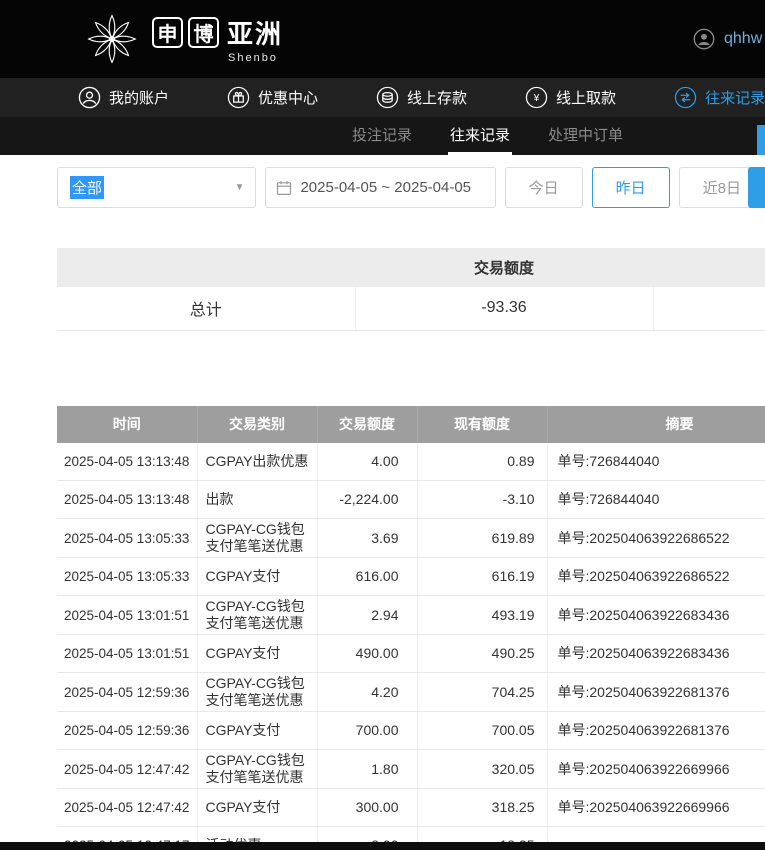 The width and height of the screenshot is (765, 850). Describe the element at coordinates (367, 807) in the screenshot. I see `table-cell: 300.00` at that location.